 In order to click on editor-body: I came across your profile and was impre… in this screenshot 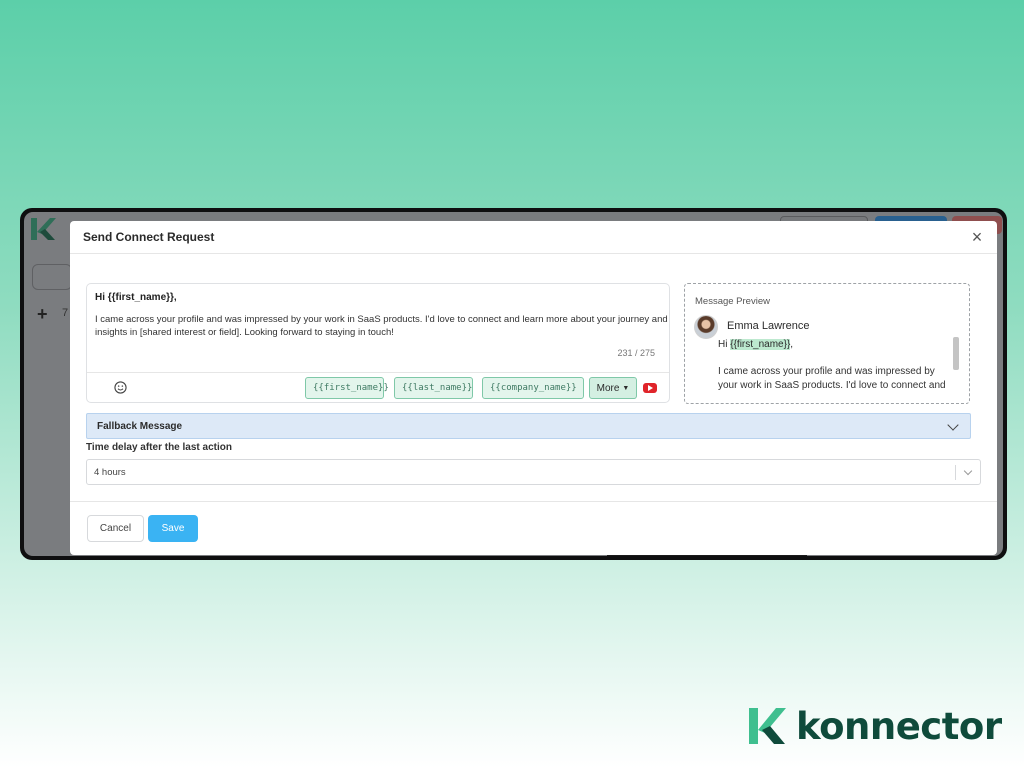, I will do `click(381, 326)`.